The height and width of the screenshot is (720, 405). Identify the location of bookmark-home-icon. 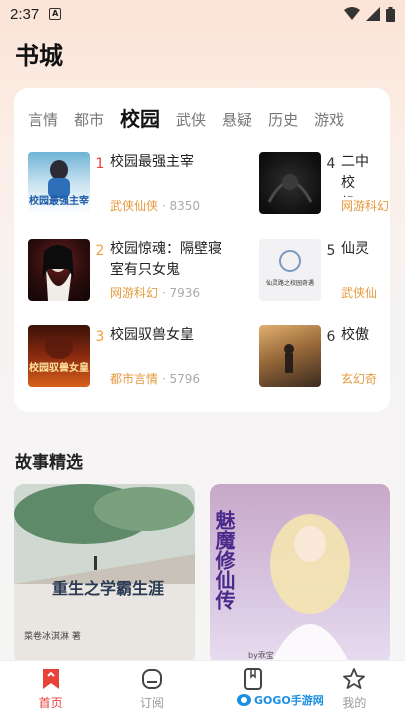
(50, 679).